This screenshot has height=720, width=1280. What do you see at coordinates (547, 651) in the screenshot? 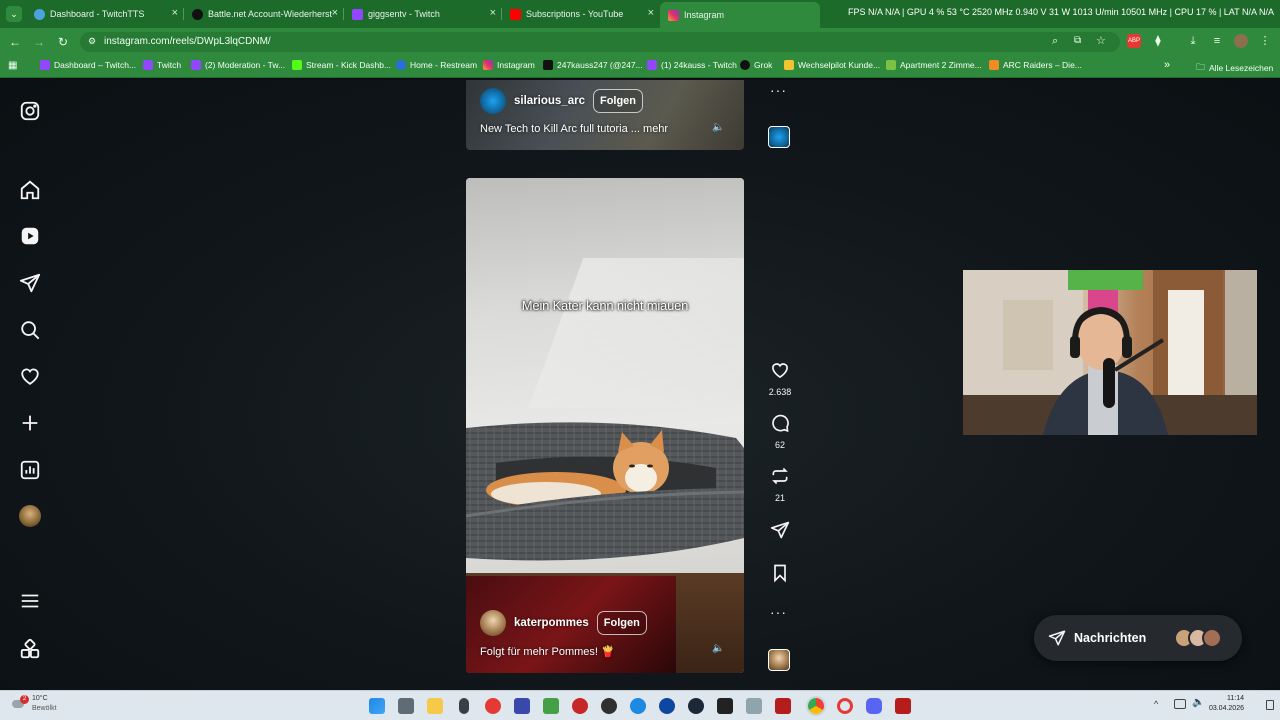
I see `reel-caption: Folgt für mehr Pommes! 🍟` at bounding box center [547, 651].